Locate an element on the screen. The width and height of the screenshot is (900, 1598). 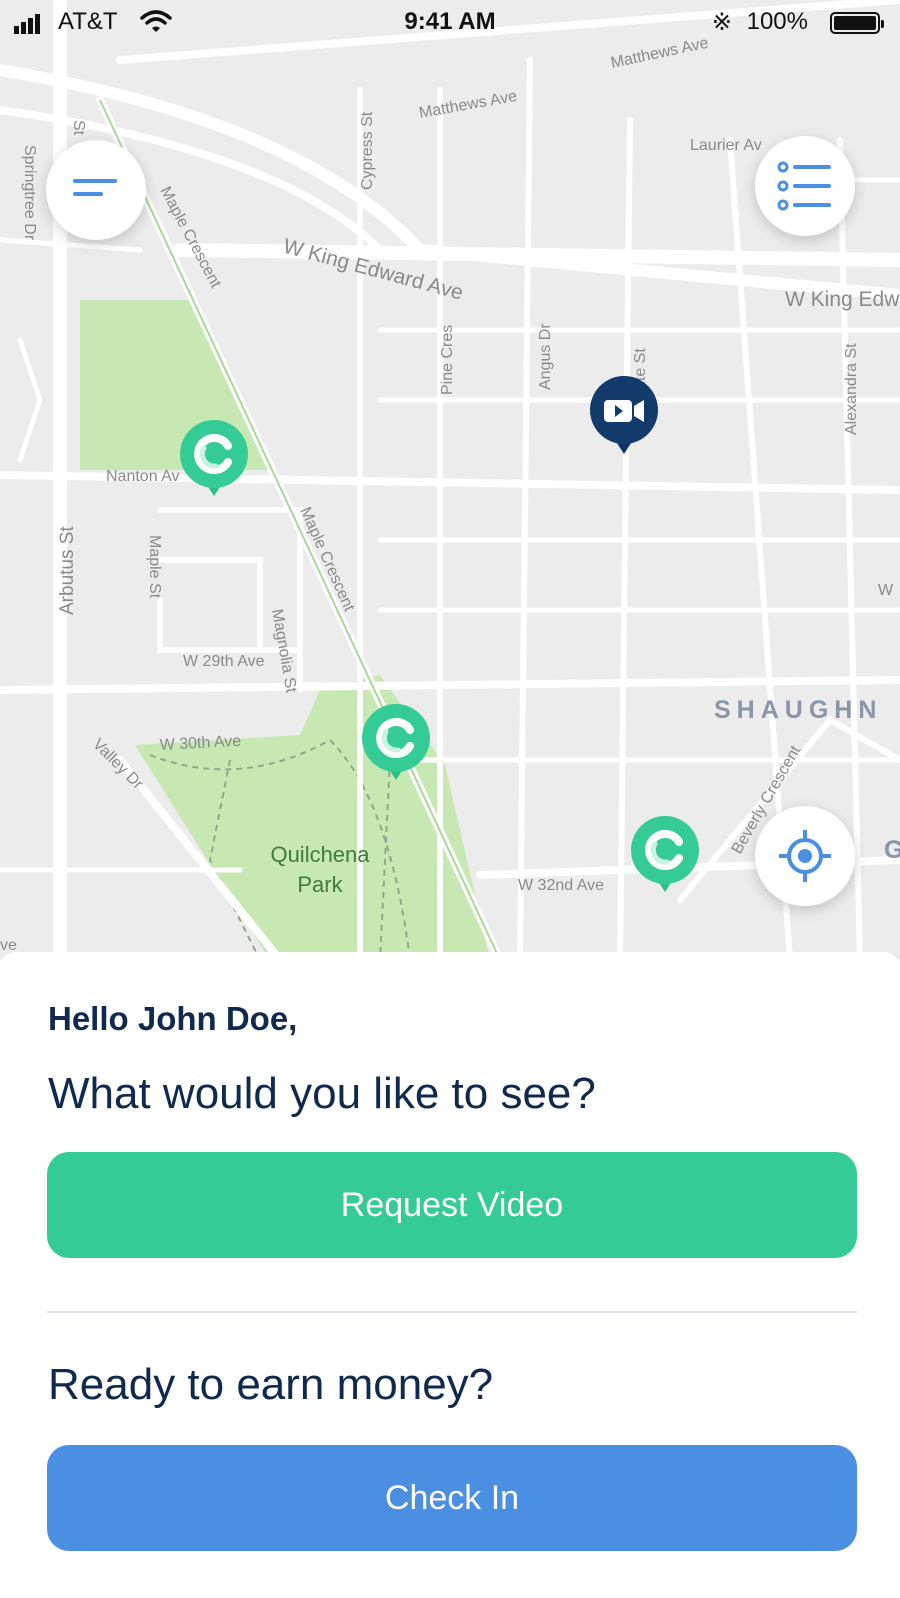
street-label: Maple St is located at coordinates (154, 567).